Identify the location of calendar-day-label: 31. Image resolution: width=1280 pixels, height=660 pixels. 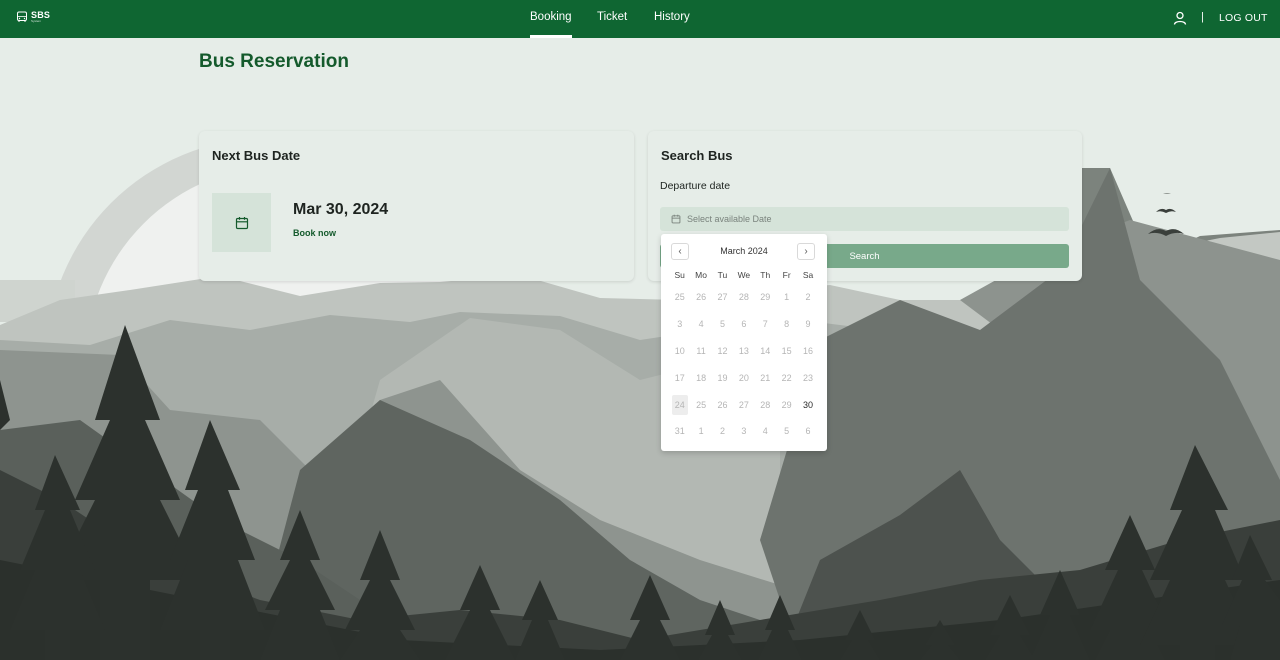
(679, 431).